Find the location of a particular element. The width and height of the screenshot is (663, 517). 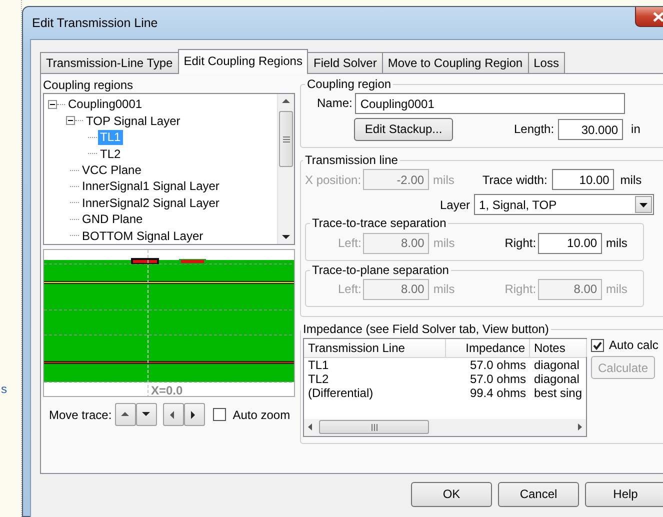

tree-item: Coupling0001 is located at coordinates (105, 104).